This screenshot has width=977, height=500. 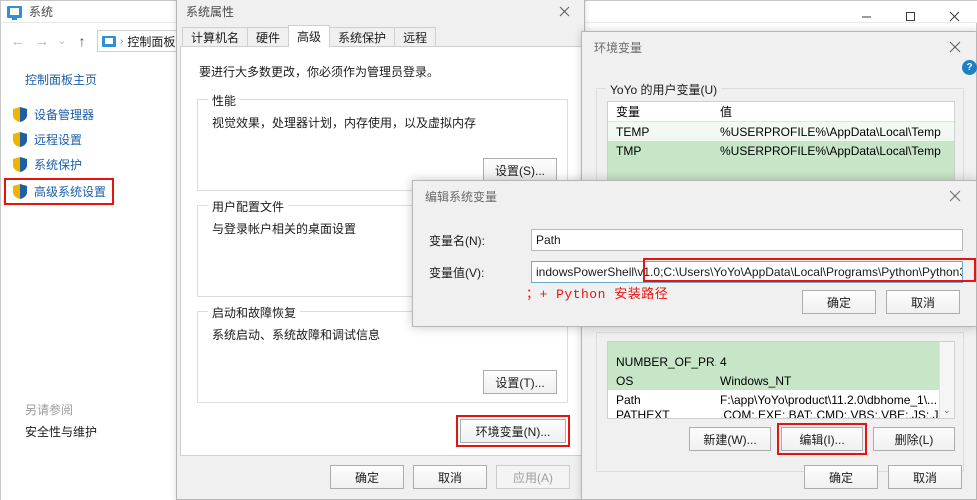 I want to click on variable-name: OS, so click(x=625, y=380).